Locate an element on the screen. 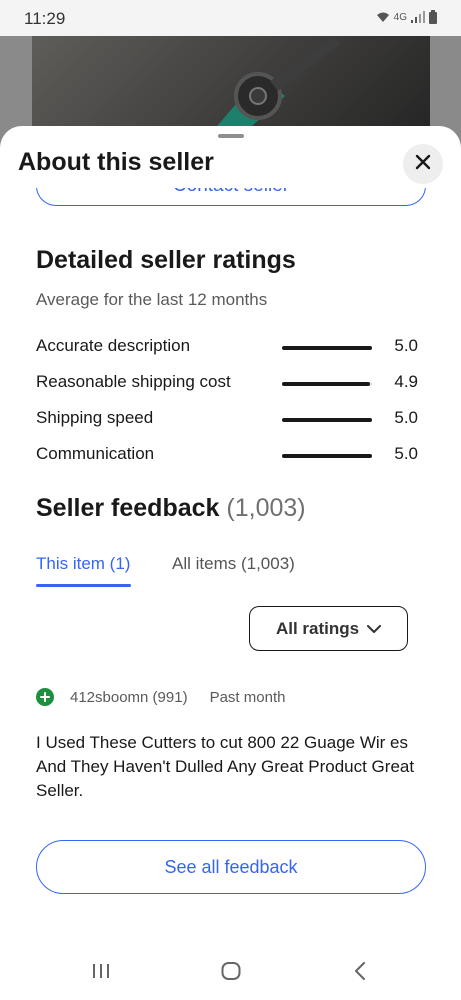 The image size is (461, 1000). close-button is located at coordinates (423, 164).